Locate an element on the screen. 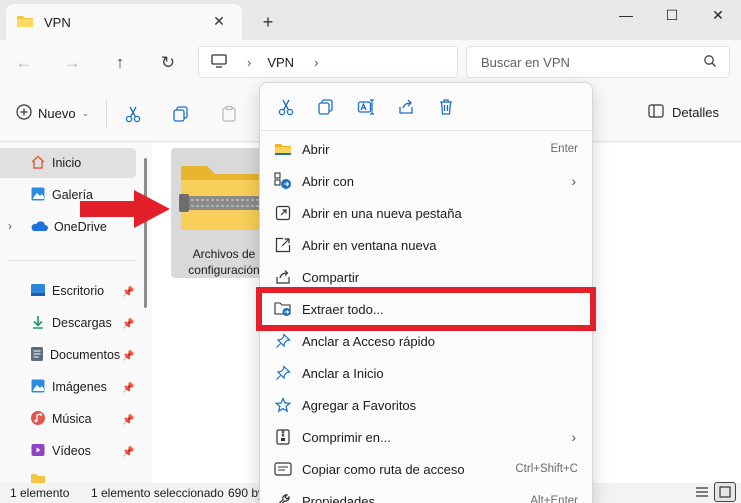  sidebar-item-musica: Música is located at coordinates (68, 419).